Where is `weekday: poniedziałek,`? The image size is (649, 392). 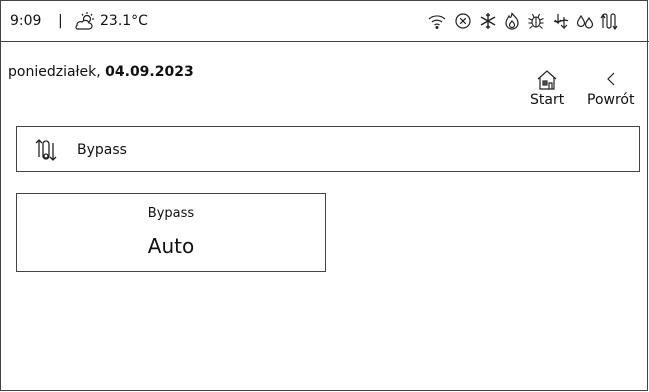
weekday: poniedziałek, is located at coordinates (57, 72).